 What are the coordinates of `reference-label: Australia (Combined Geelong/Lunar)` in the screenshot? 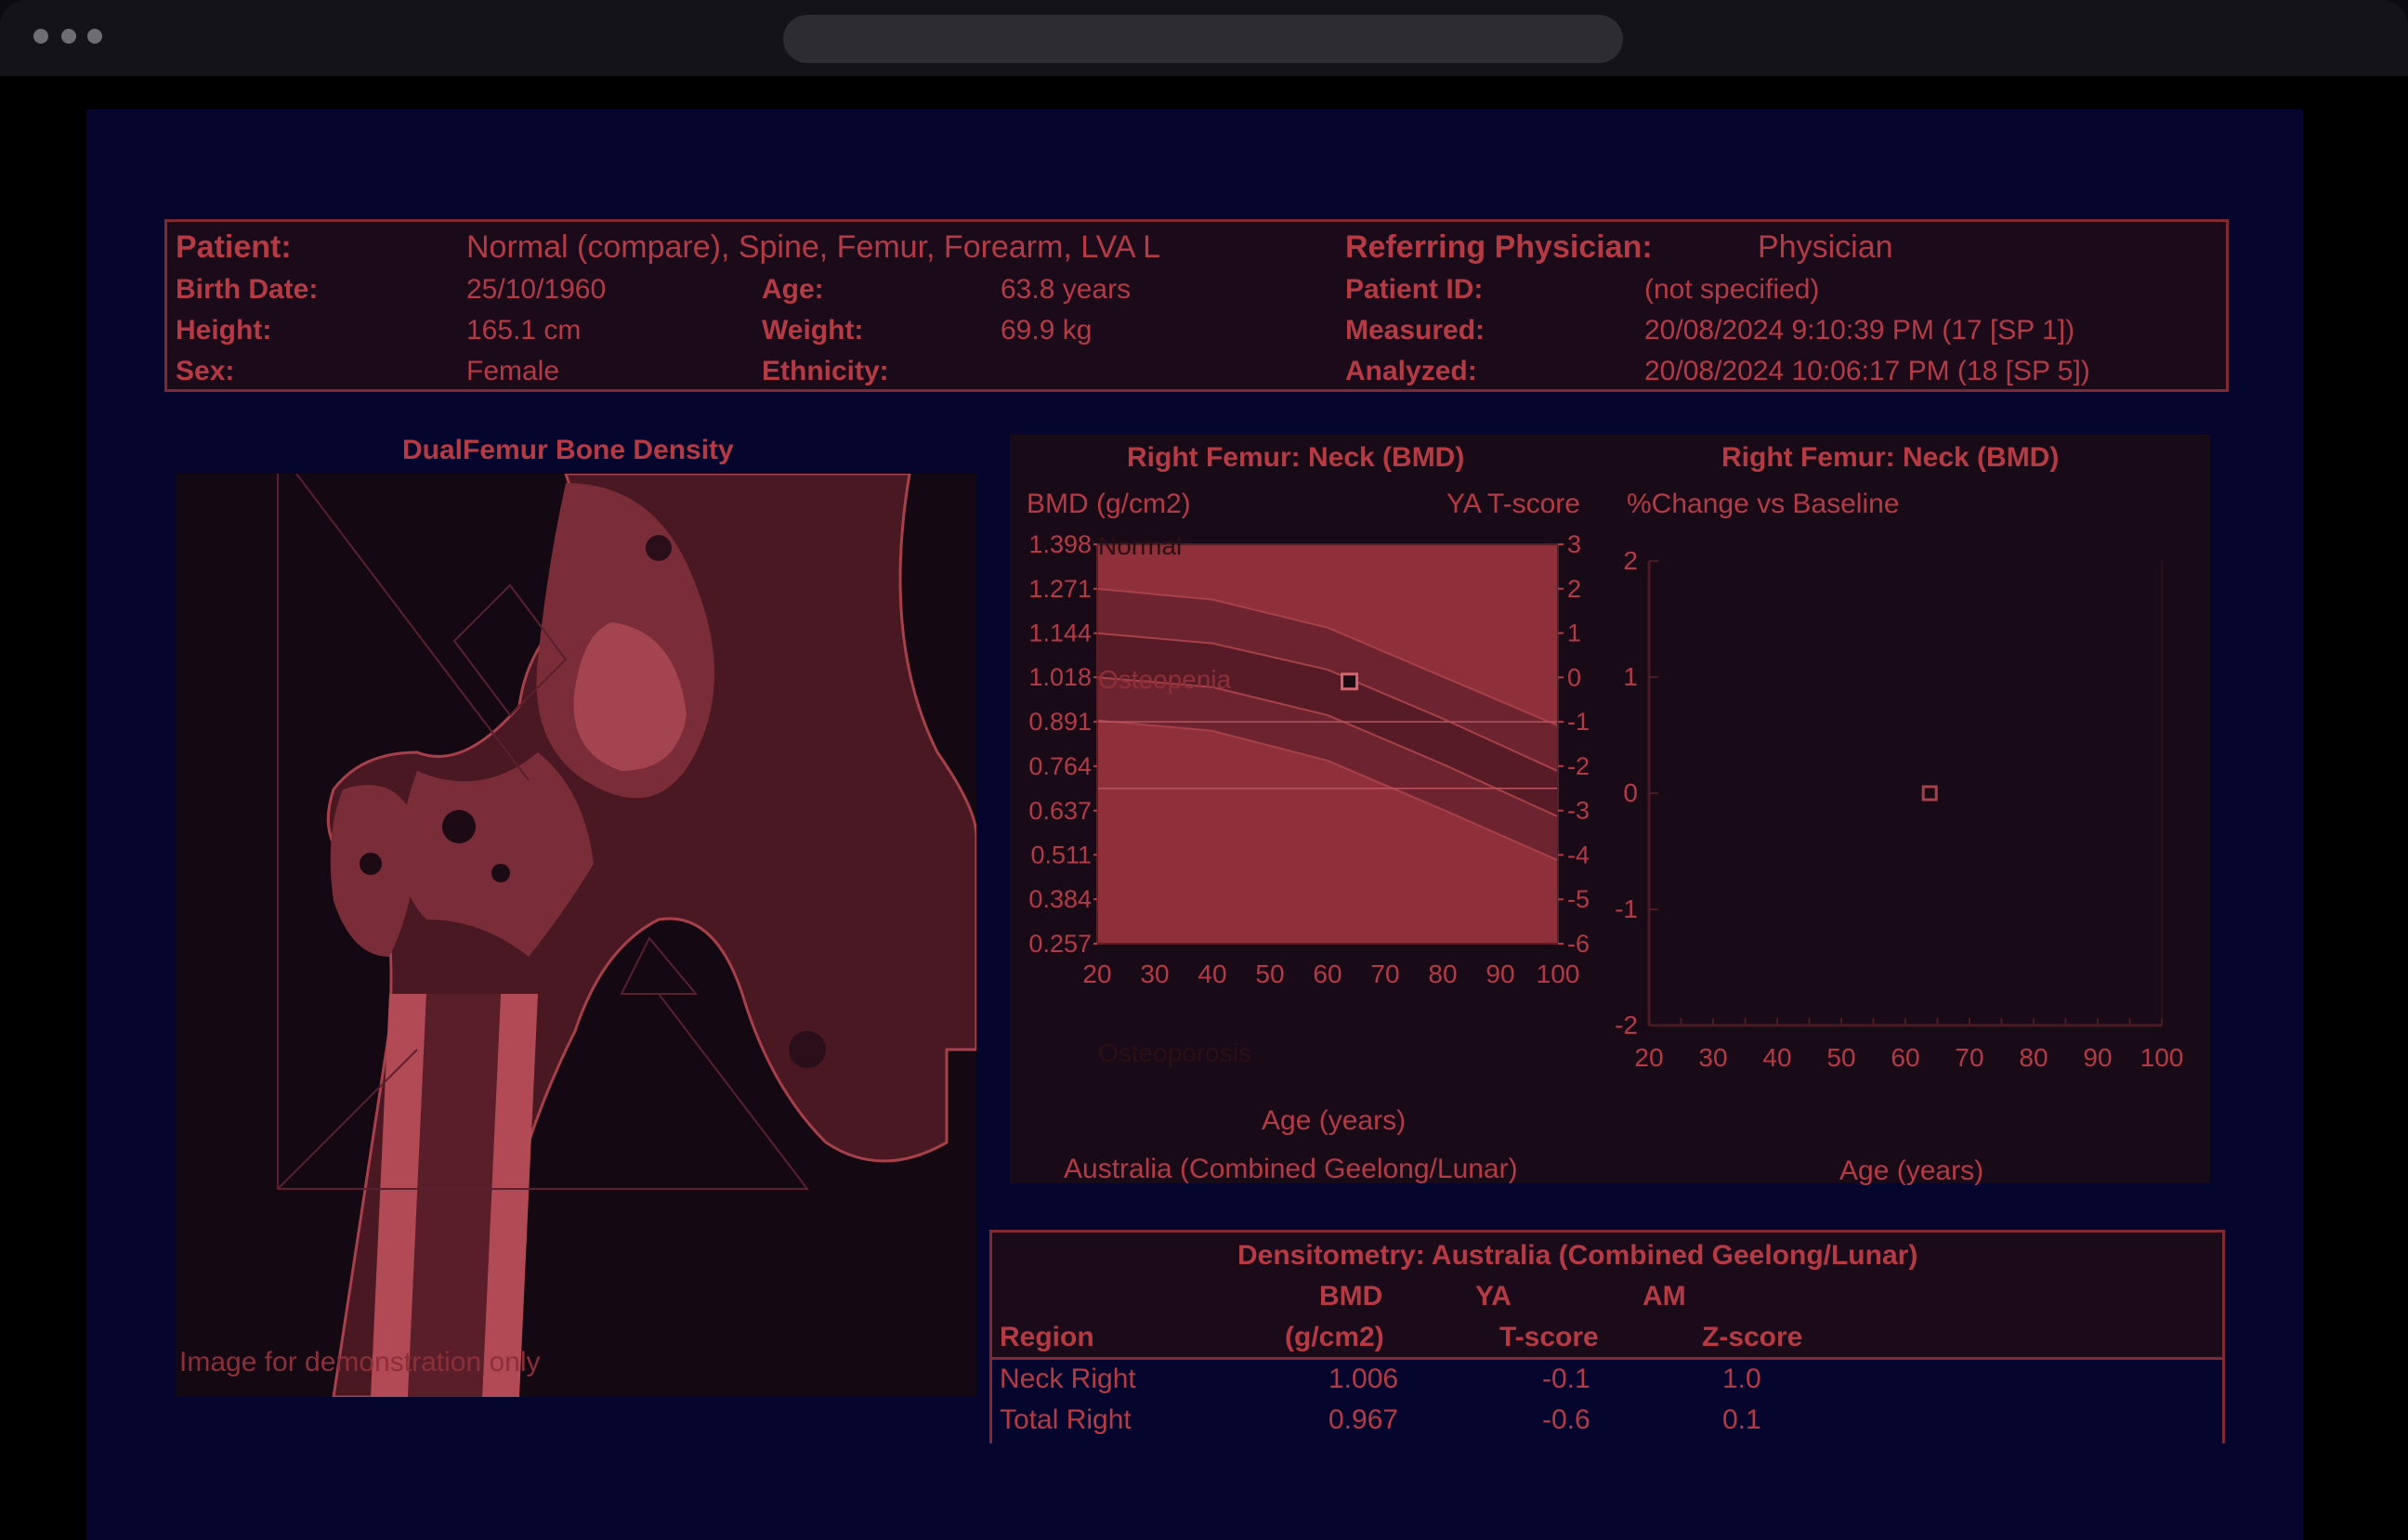 It's located at (1291, 1169).